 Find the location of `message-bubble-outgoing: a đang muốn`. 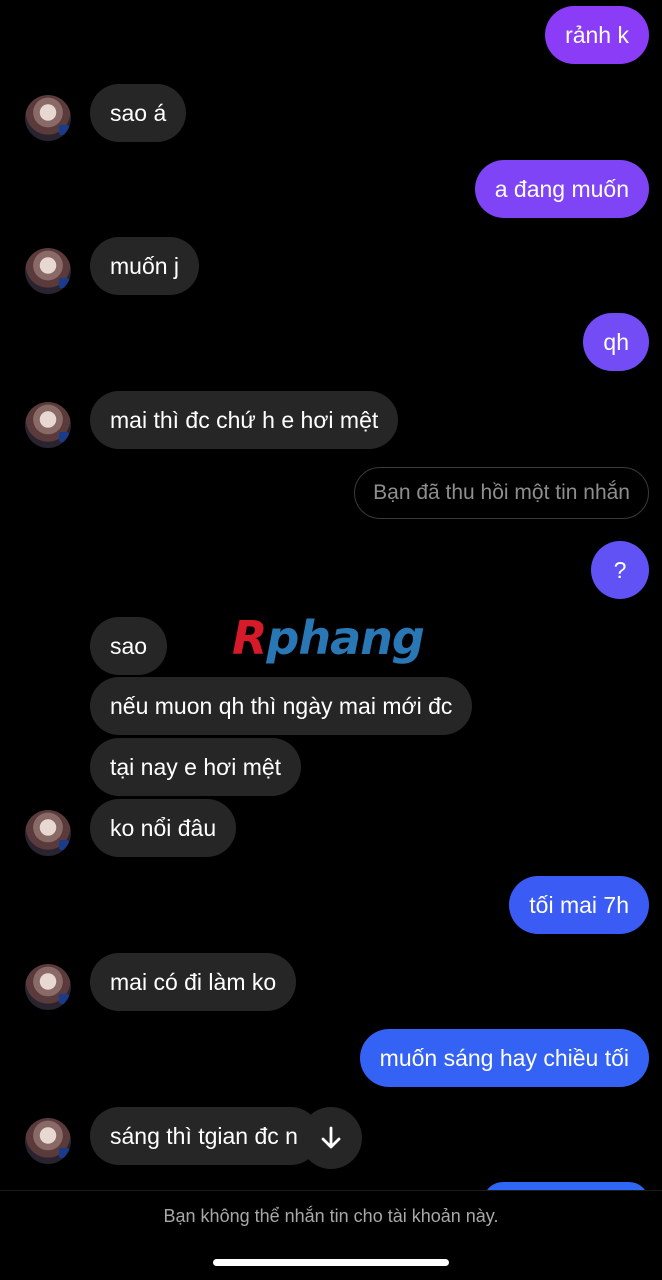

message-bubble-outgoing: a đang muốn is located at coordinates (561, 189).